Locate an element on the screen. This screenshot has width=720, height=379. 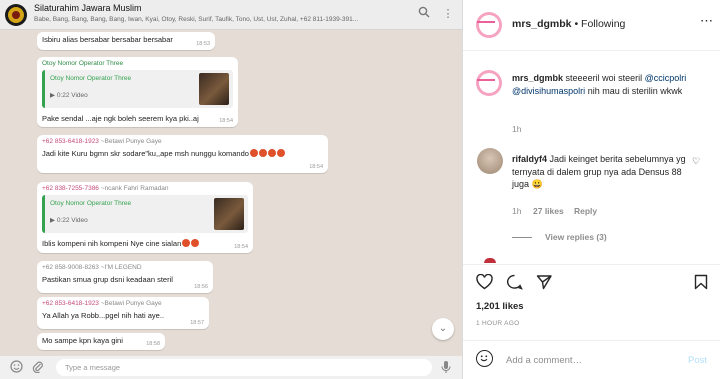
view-replies-line is located at coordinates (522, 237).